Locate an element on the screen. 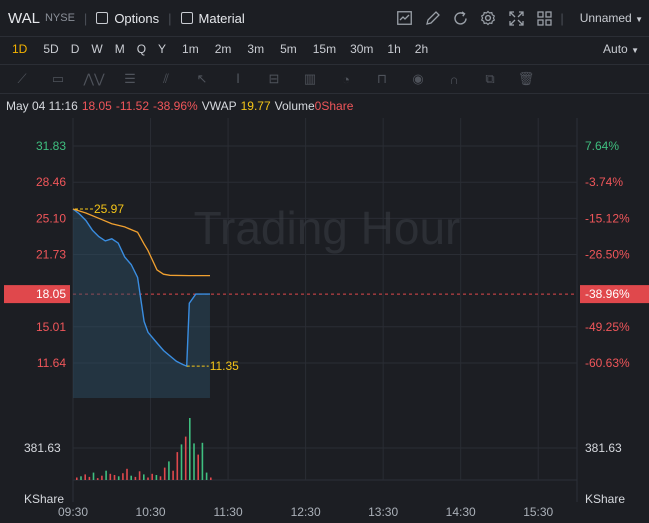  y-tick-label-left: 21.73 is located at coordinates (51, 255).